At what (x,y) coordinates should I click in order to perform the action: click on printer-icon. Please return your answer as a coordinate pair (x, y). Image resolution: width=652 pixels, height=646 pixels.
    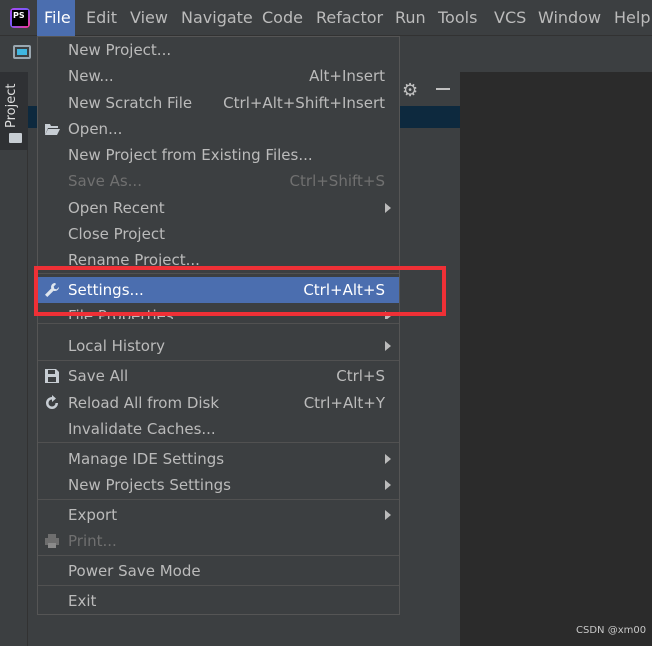
    Looking at the image, I should click on (52, 541).